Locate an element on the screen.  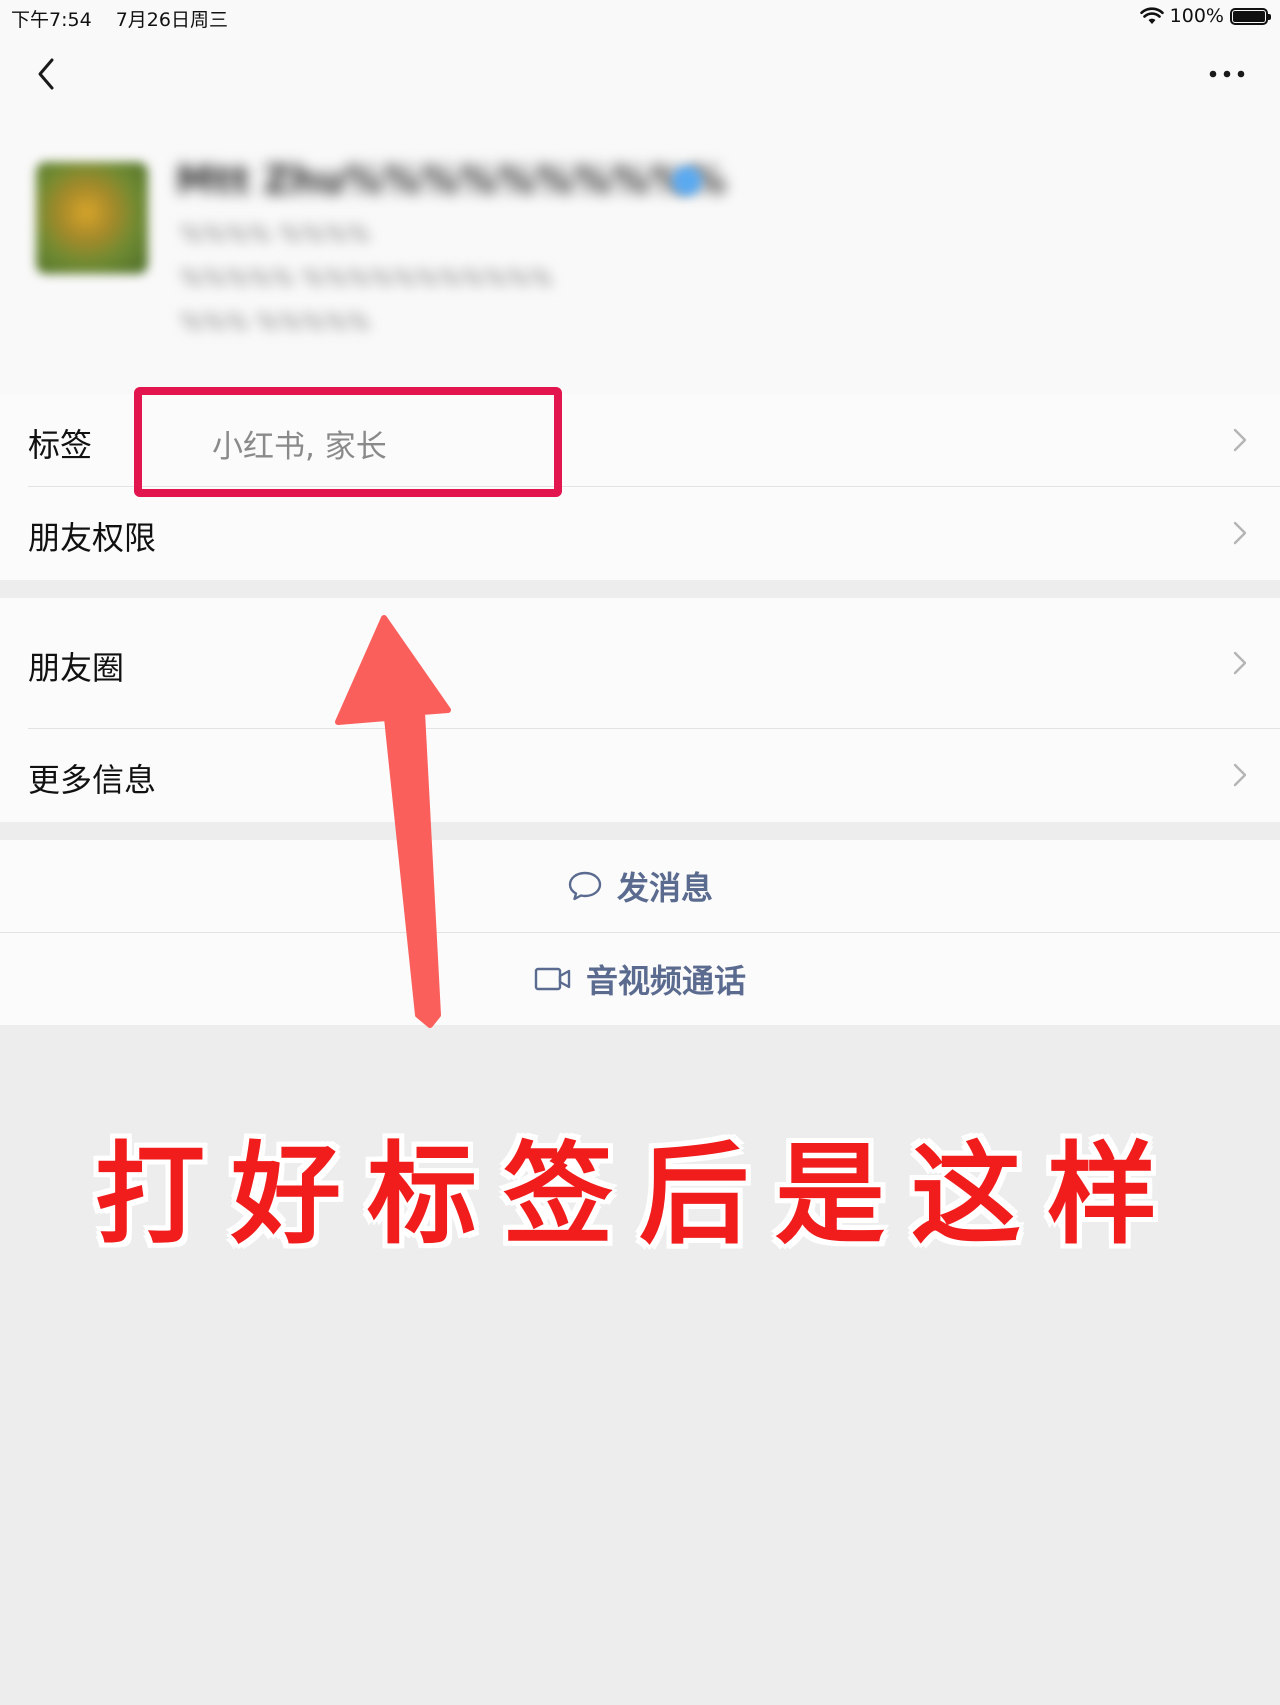
profile-name: Mtt Zhu%%%%%%%%%% is located at coordinates (451, 180).